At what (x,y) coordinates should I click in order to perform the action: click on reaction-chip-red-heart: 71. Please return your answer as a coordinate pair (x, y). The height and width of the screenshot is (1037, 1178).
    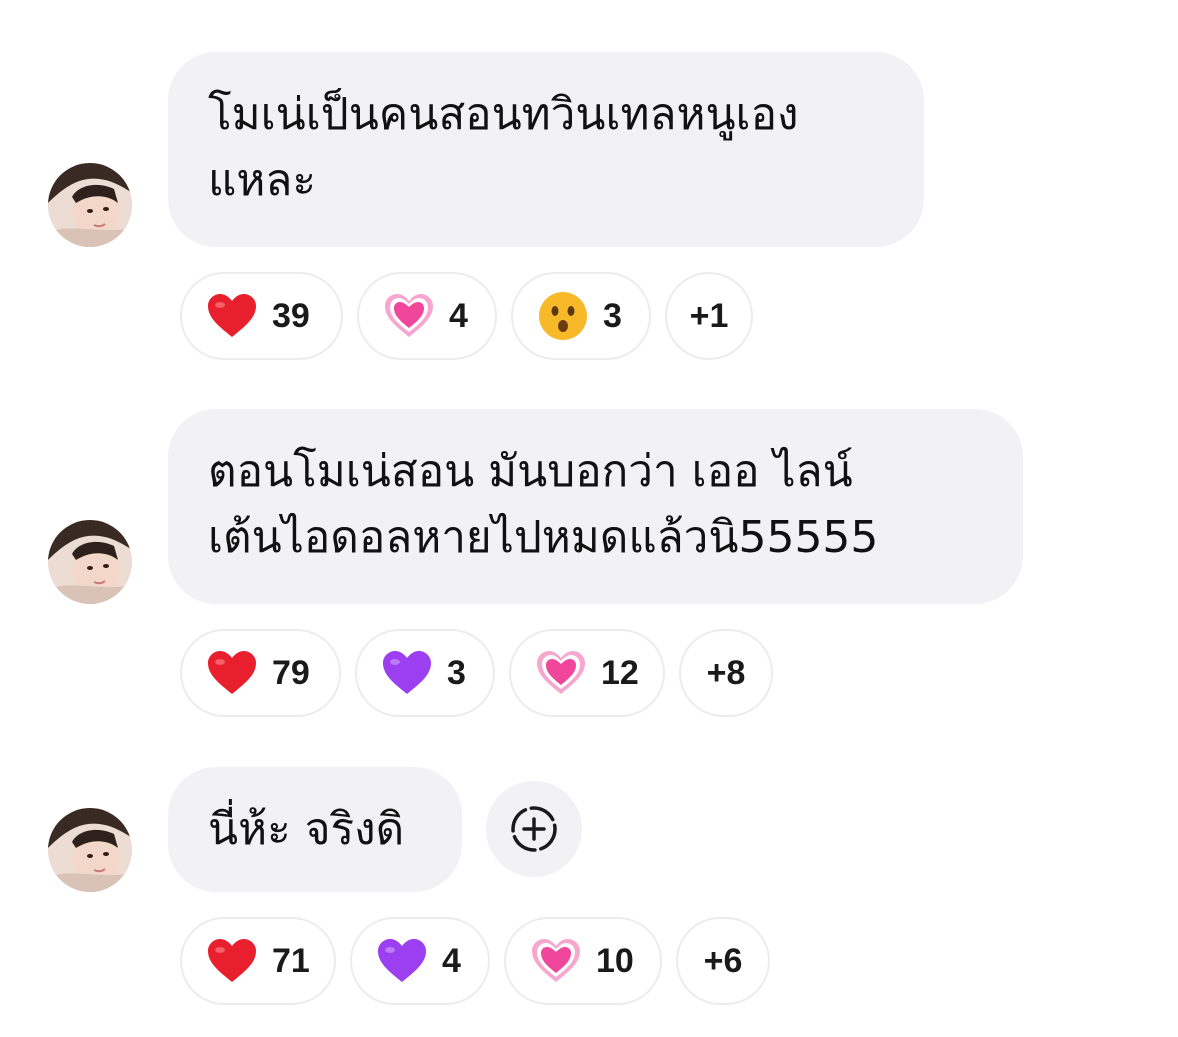
    Looking at the image, I should click on (258, 961).